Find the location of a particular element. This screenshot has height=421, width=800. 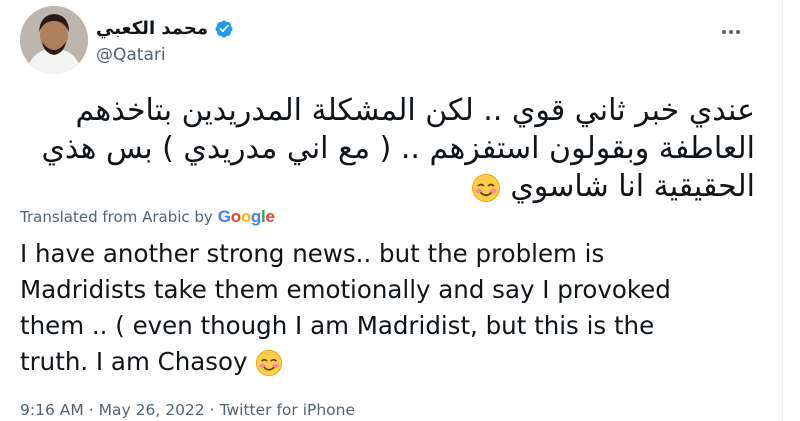

verified-badge-icon is located at coordinates (224, 28).